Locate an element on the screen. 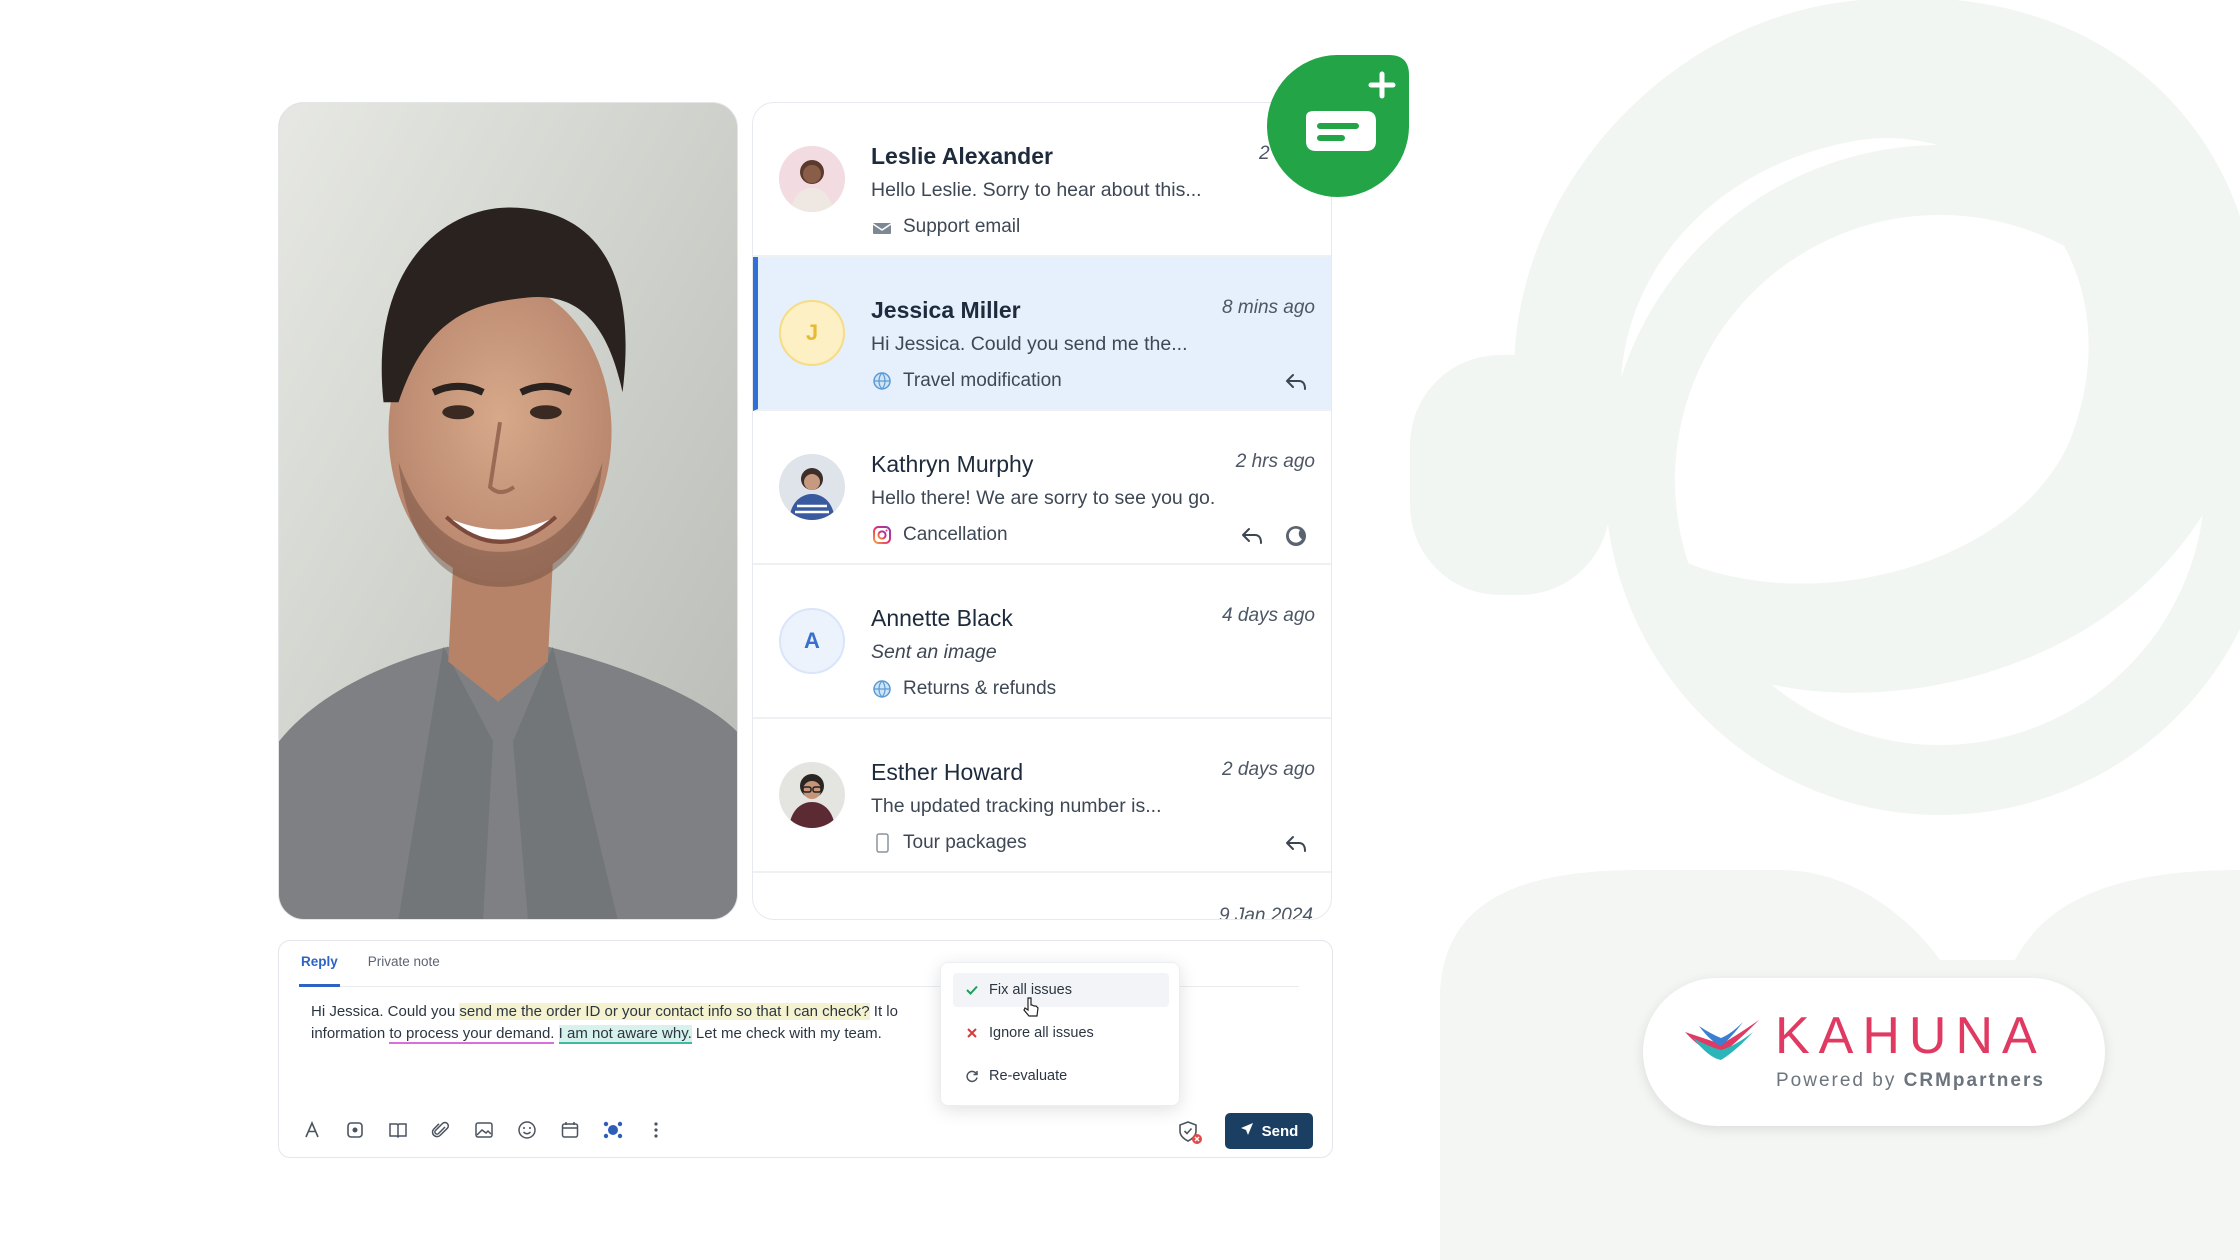 This screenshot has height=1260, width=2240. channel-tag: Returns & refunds is located at coordinates (963, 689).